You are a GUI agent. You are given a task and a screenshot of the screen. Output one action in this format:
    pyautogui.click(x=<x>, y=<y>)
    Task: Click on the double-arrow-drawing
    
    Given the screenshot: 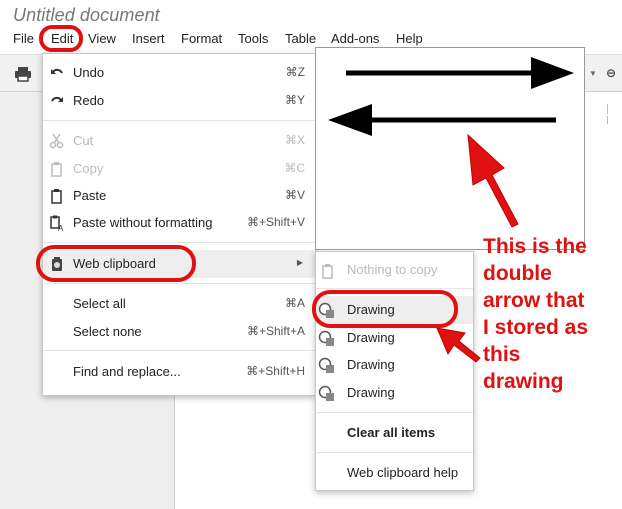 What is the action you would take?
    pyautogui.click(x=451, y=96)
    